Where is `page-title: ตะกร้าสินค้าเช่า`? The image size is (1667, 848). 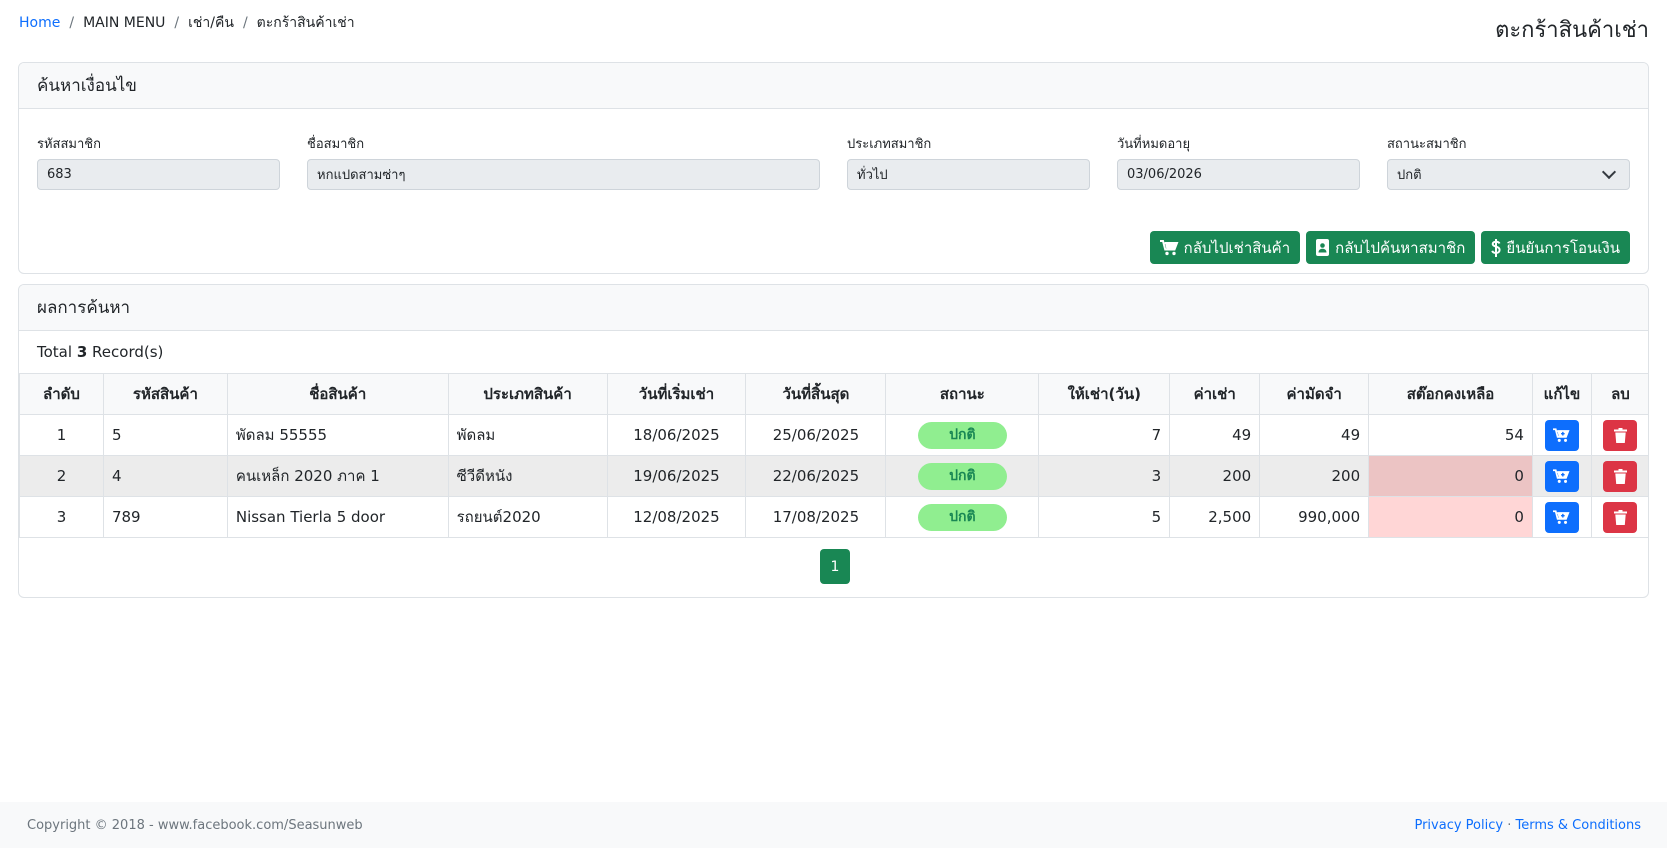 page-title: ตะกร้าสินค้าเช่า is located at coordinates (1572, 30).